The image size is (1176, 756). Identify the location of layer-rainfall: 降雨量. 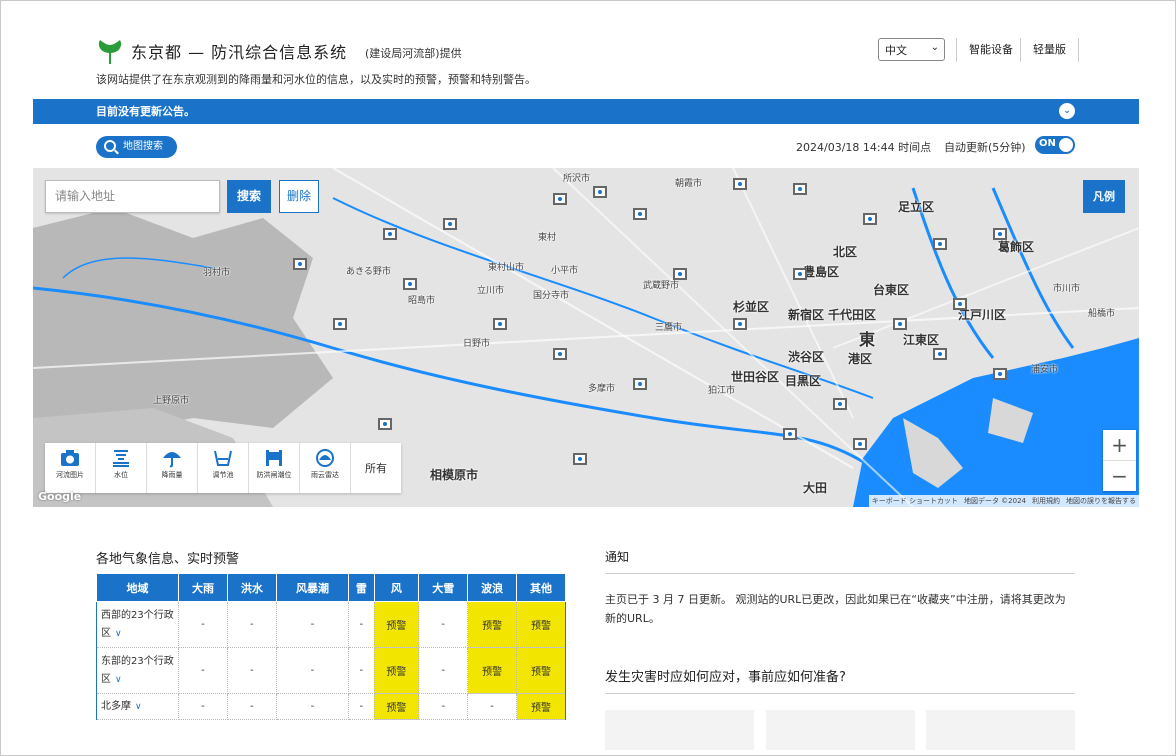
(172, 468).